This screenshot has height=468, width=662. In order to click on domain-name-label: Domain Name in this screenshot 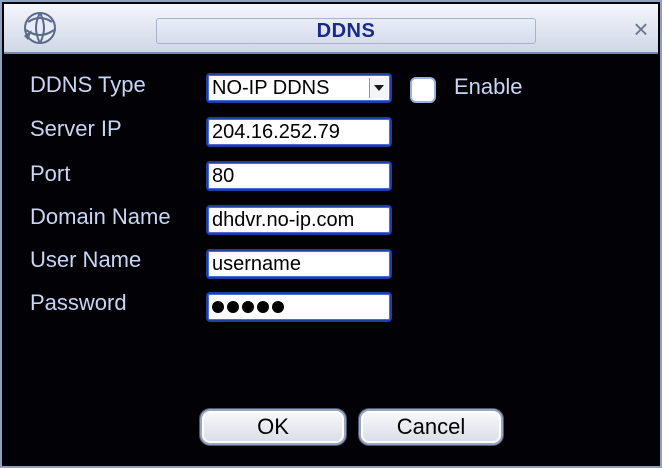, I will do `click(100, 216)`.